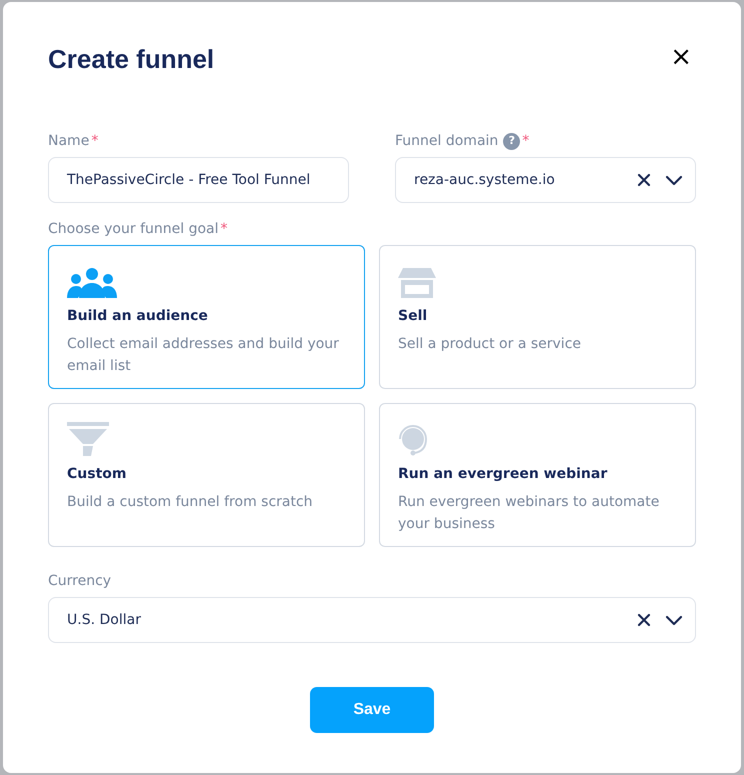 The width and height of the screenshot is (744, 775). I want to click on field-label: Funnel domain, so click(446, 142).